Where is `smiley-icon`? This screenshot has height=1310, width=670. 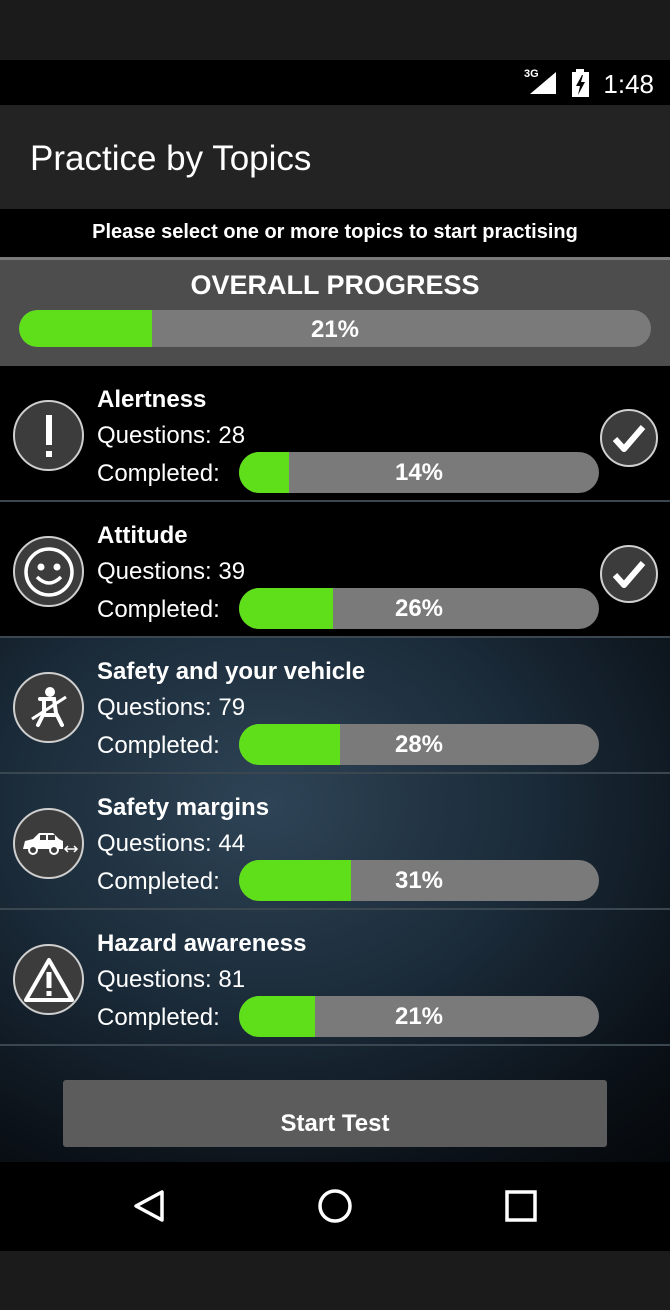
smiley-icon is located at coordinates (48, 571).